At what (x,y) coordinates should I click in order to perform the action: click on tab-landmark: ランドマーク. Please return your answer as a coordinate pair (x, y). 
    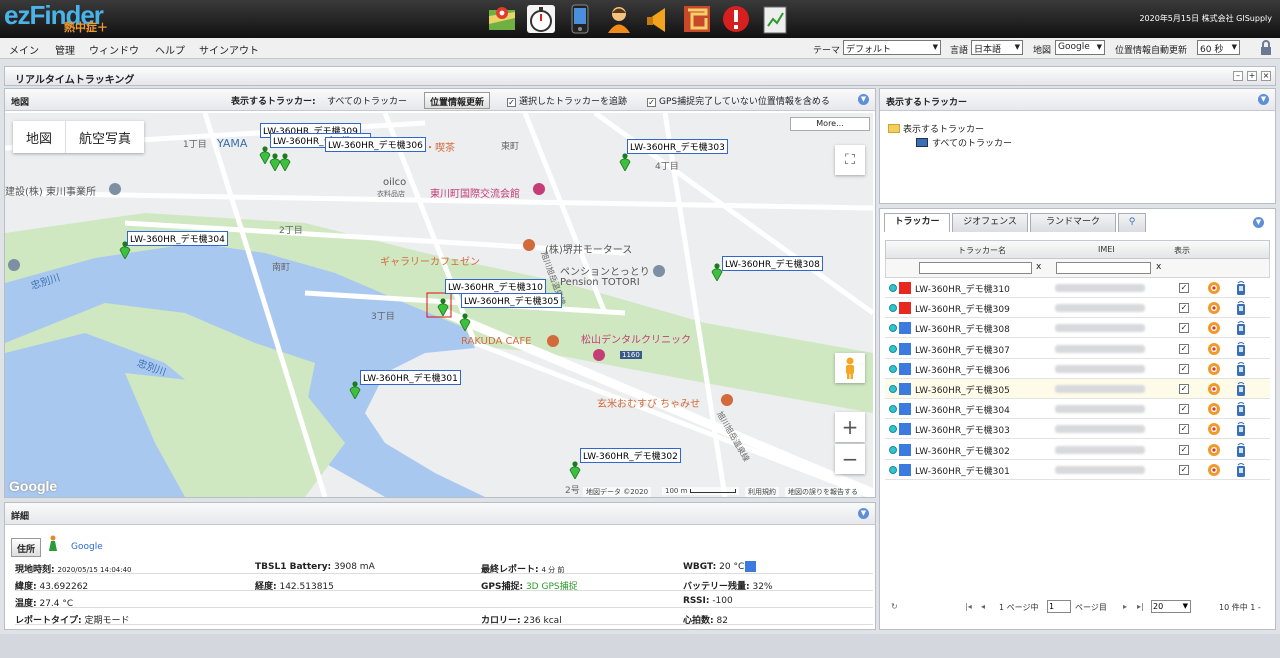
    Looking at the image, I should click on (1073, 222).